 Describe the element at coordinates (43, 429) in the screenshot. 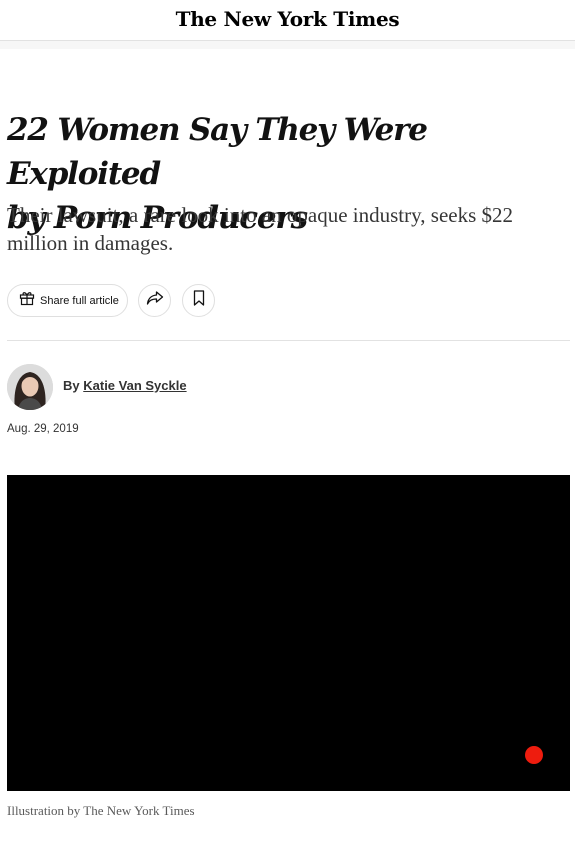

I see `publish-date: Aug. 29, 2019` at that location.